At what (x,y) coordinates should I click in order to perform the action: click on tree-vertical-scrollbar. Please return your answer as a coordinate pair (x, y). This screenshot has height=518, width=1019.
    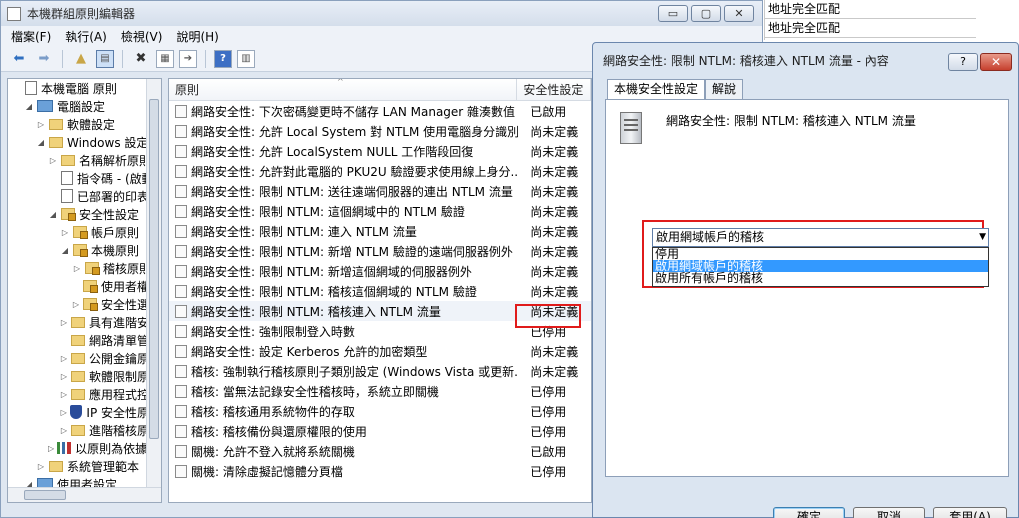
    Looking at the image, I should click on (153, 290).